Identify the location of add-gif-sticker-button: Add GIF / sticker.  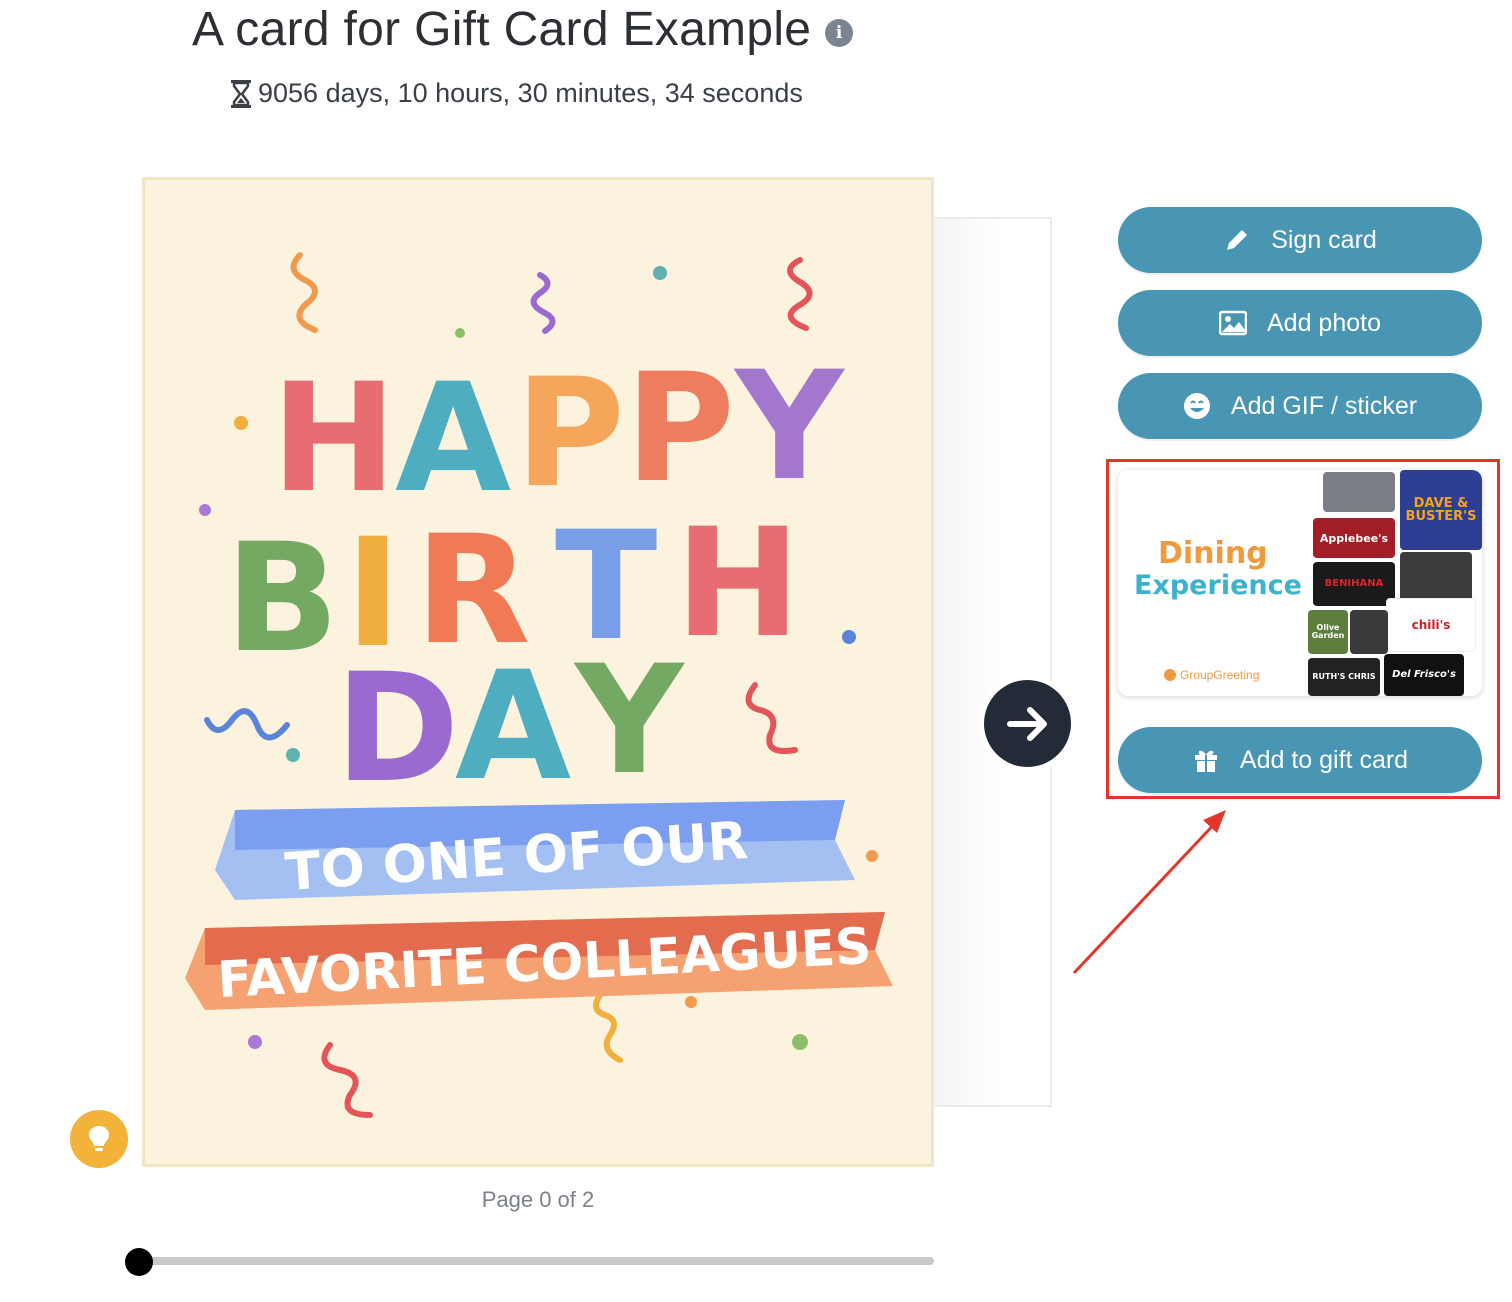
(1300, 406).